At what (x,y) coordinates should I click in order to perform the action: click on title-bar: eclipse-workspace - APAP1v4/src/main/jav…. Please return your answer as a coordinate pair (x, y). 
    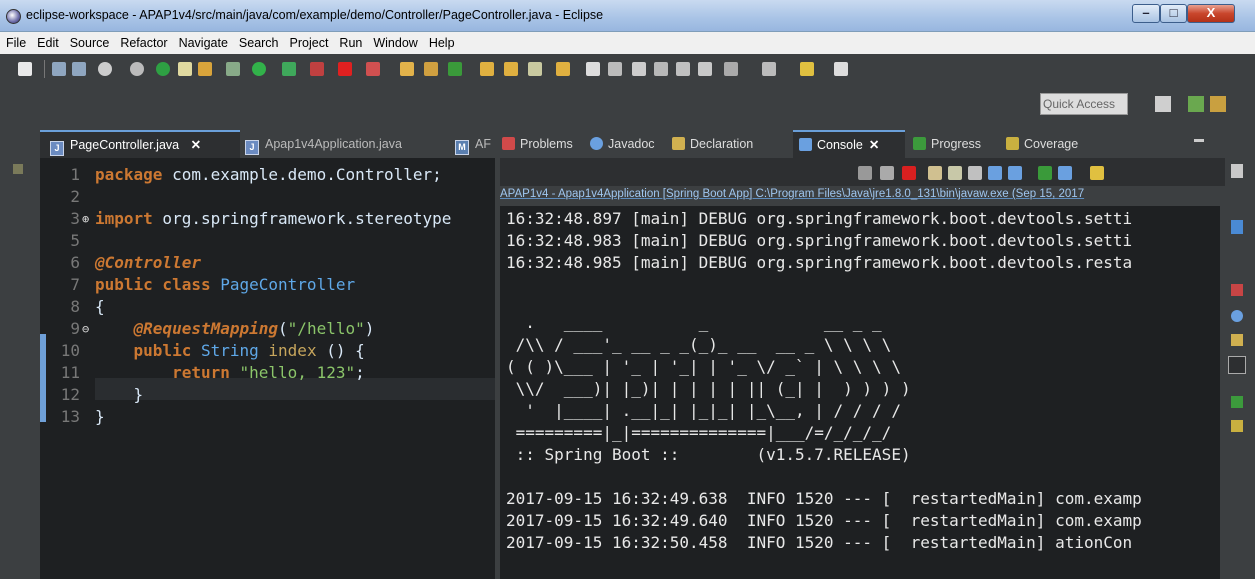
    Looking at the image, I should click on (627, 16).